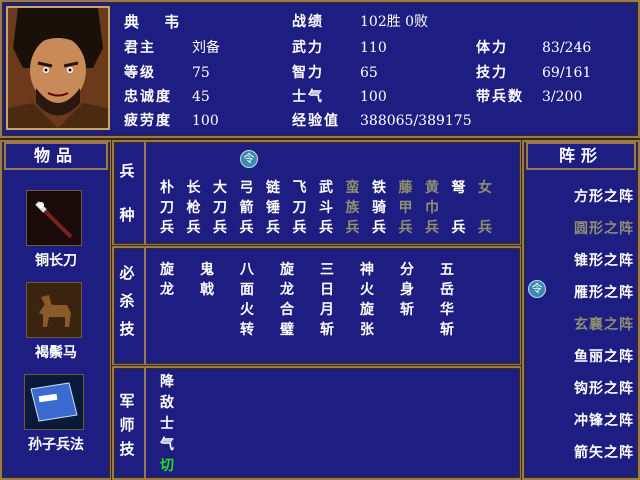 The width and height of the screenshot is (640, 480). What do you see at coordinates (56, 352) in the screenshot?
I see `item-name-2: 褐鬃马` at bounding box center [56, 352].